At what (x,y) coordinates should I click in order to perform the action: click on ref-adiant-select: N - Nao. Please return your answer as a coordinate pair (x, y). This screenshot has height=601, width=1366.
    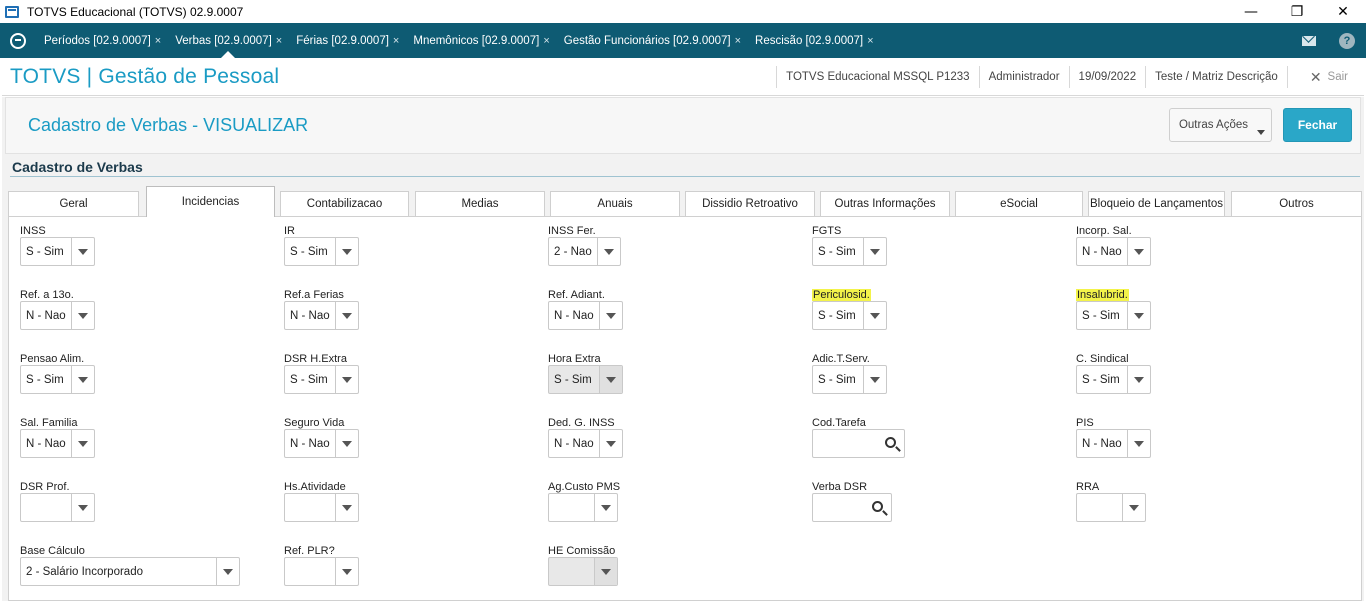
    Looking at the image, I should click on (585, 315).